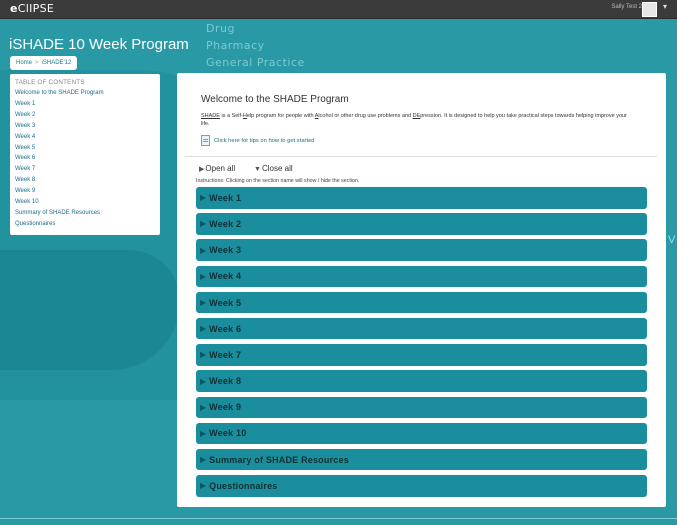 This screenshot has height=525, width=677. Describe the element at coordinates (24, 63) in the screenshot. I see `breadcrumb-home-link: Home` at that location.